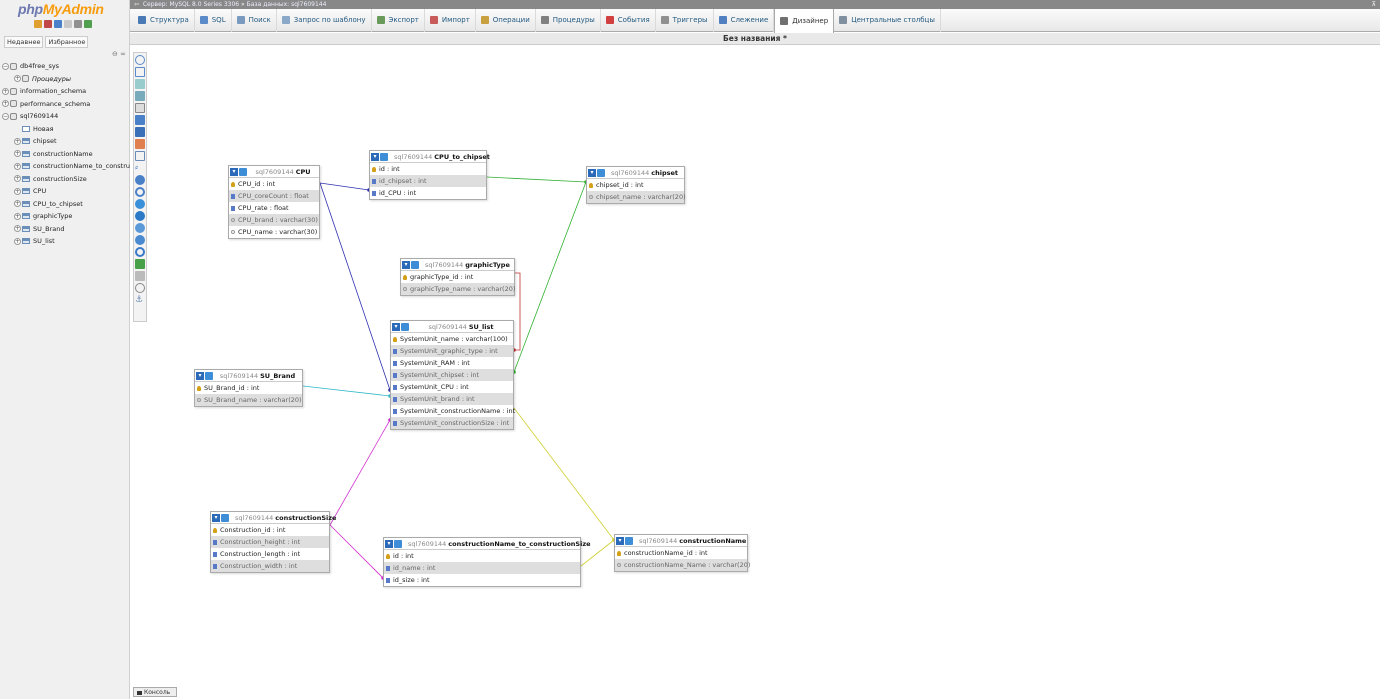  What do you see at coordinates (452, 375) in the screenshot?
I see `table-column: SystemUnit_chipset : int` at bounding box center [452, 375].